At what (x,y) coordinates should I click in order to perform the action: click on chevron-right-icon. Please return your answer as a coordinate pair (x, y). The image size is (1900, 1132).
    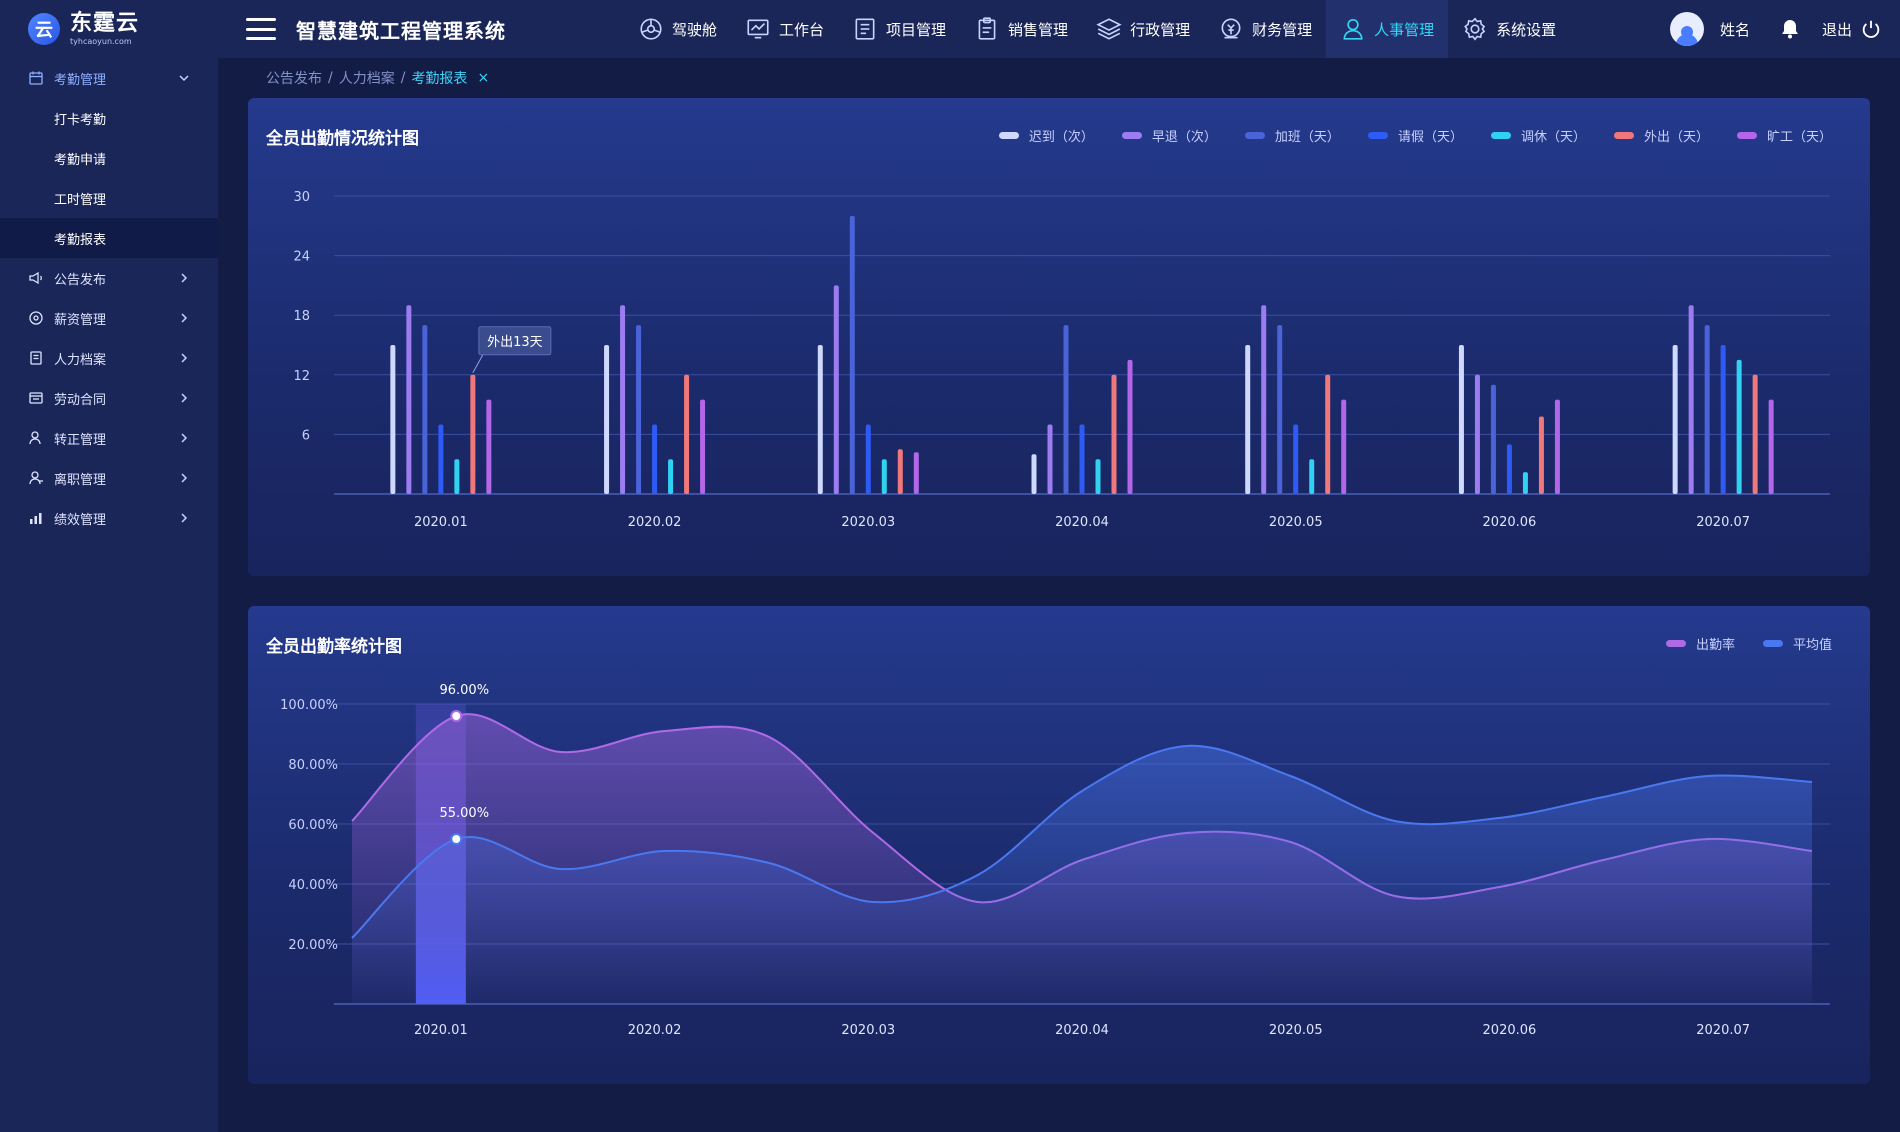
    Looking at the image, I should click on (184, 478).